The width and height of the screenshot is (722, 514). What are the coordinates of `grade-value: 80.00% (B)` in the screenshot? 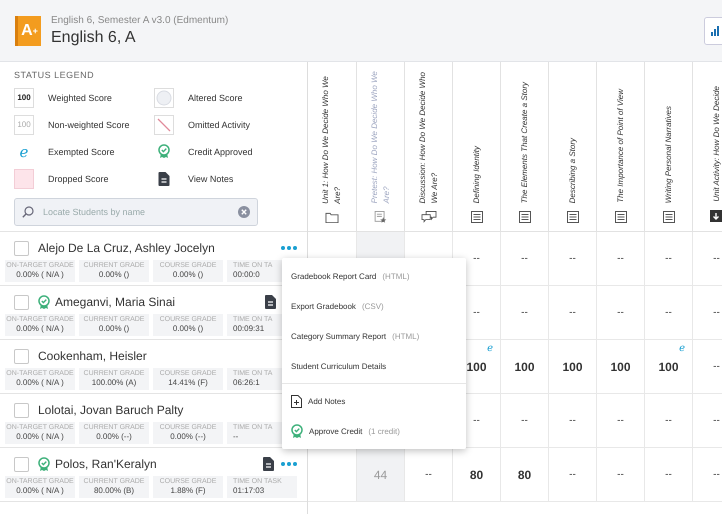 It's located at (114, 490).